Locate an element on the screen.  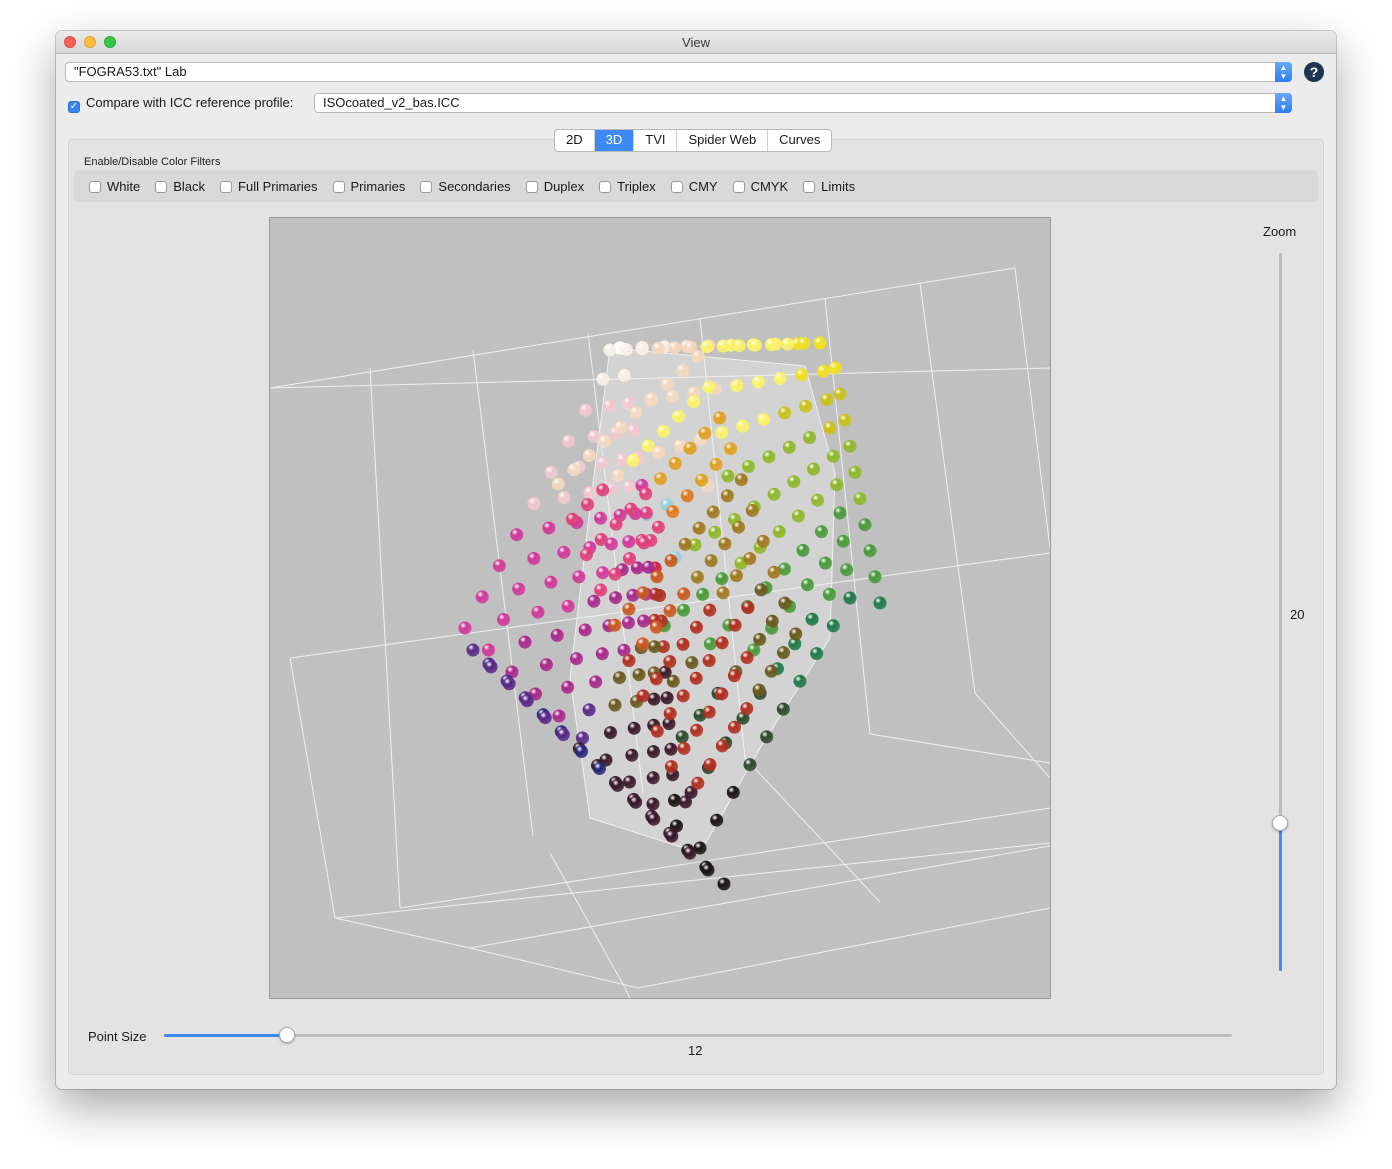
compare-checkbox: ✓ is located at coordinates (74, 107).